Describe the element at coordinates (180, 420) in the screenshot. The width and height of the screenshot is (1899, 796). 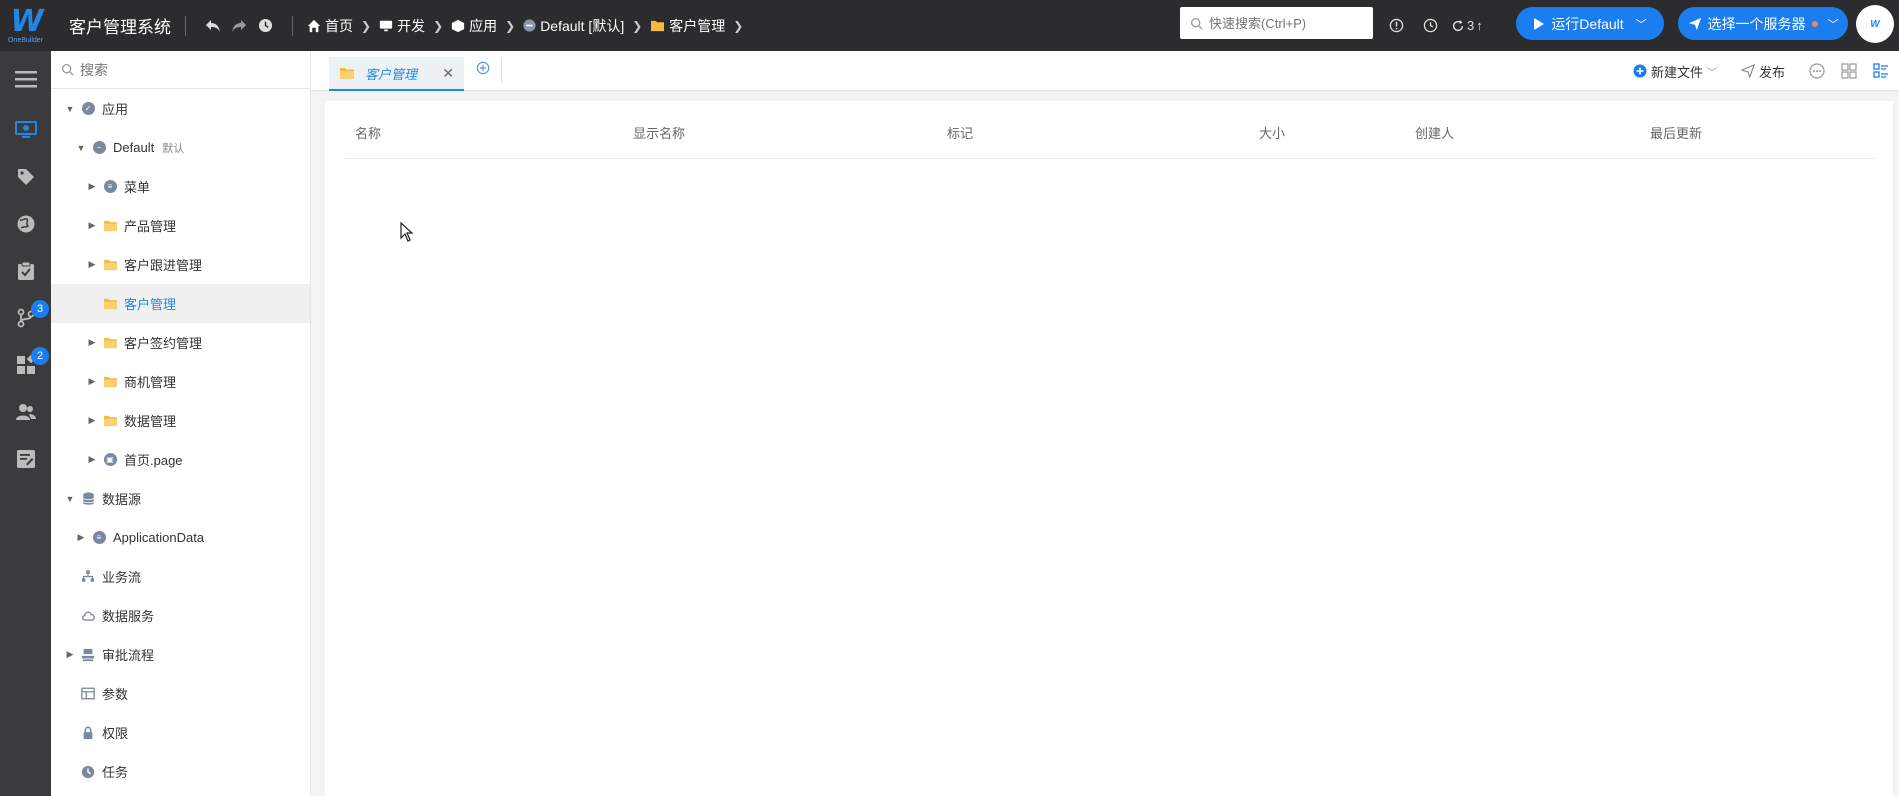
I see `tree-node-folder: ▶ 数据管理` at that location.